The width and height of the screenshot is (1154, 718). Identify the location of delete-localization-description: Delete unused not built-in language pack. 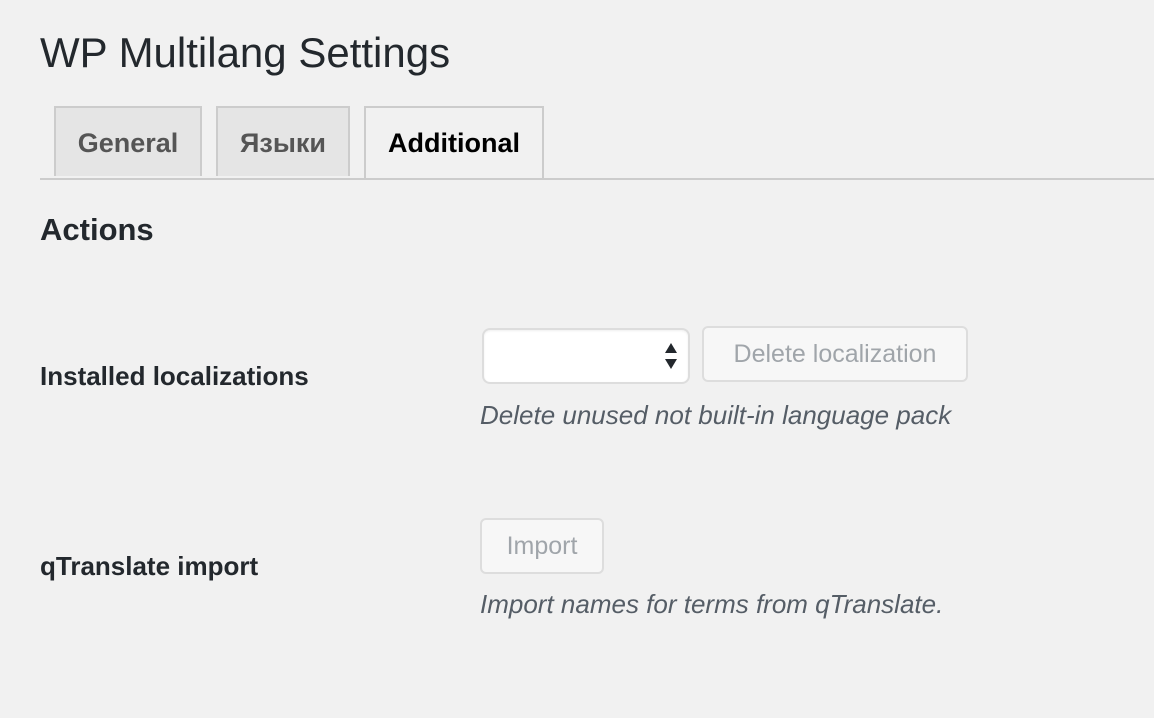
(716, 415).